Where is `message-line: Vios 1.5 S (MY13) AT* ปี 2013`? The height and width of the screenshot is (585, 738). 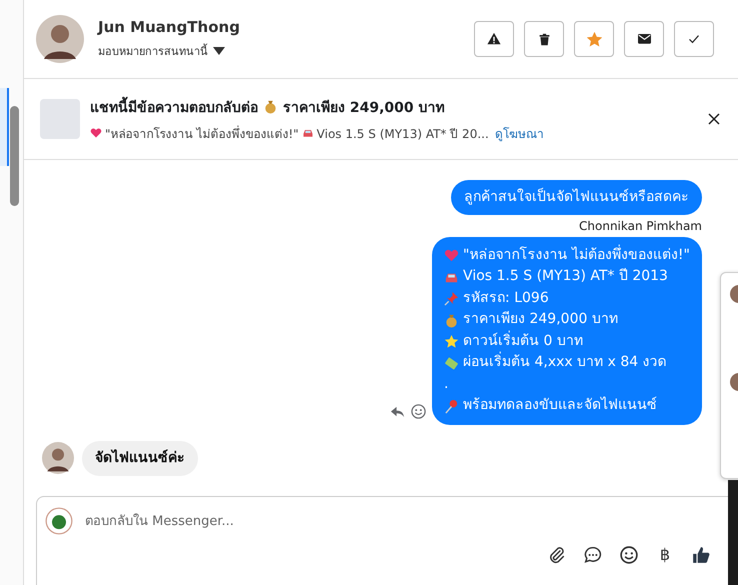 message-line: Vios 1.5 S (MY13) AT* ปี 2013 is located at coordinates (565, 276).